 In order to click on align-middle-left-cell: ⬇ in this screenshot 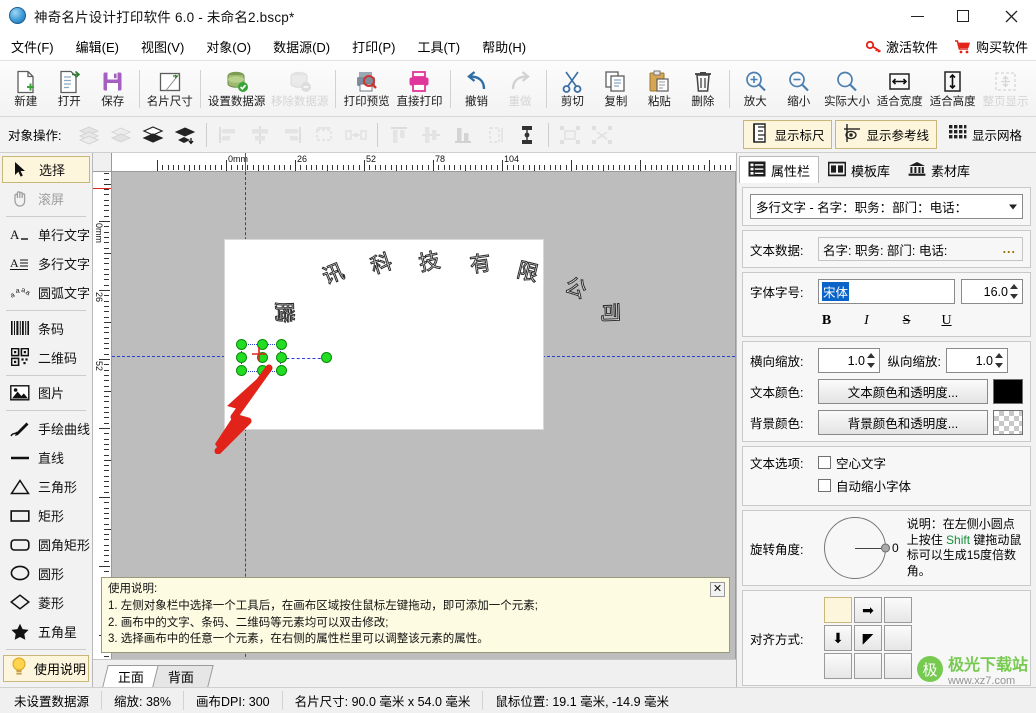, I will do `click(838, 638)`.